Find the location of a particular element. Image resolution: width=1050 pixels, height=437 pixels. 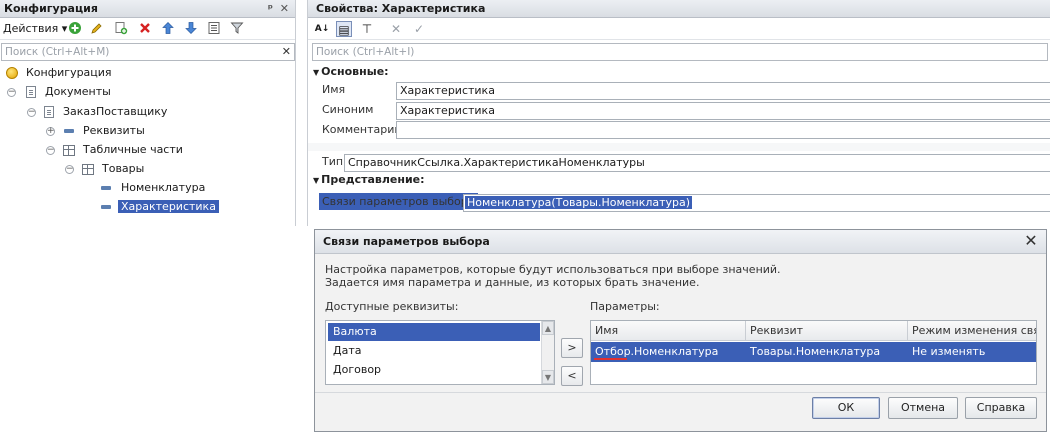

configuration-toolbar: Действия ▾ is located at coordinates (147, 29).